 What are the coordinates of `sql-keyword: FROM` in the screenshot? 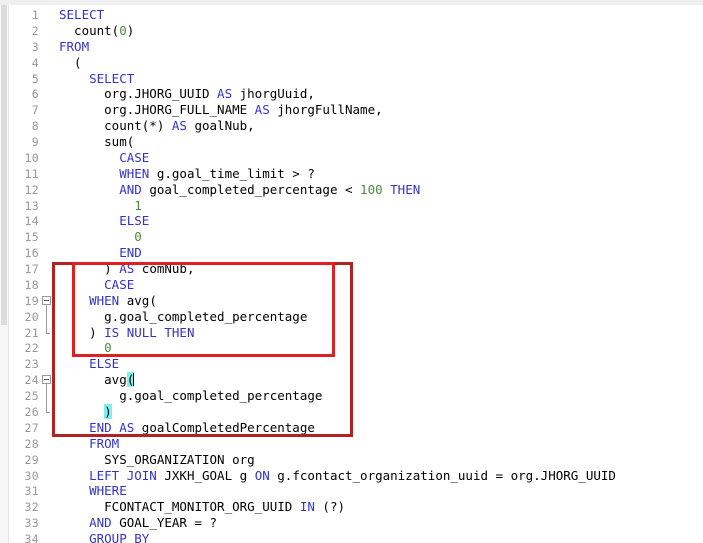 It's located at (74, 46).